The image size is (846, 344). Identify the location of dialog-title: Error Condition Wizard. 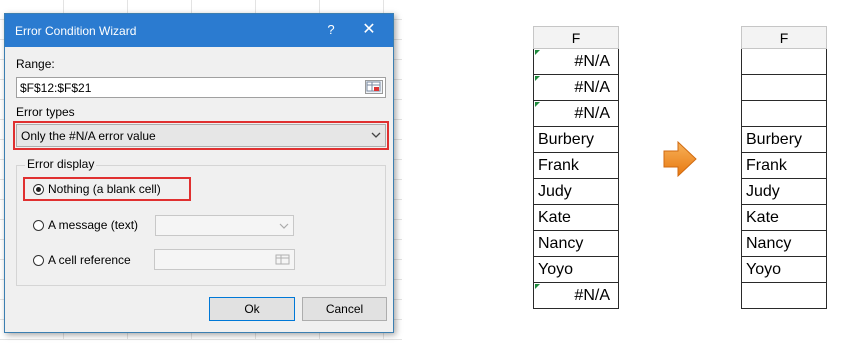
(76, 31).